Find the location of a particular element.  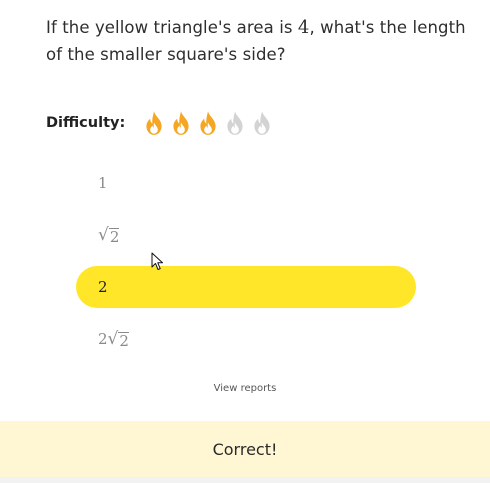

answer-option-sqrt-2-radicand: 2 is located at coordinates (114, 236).